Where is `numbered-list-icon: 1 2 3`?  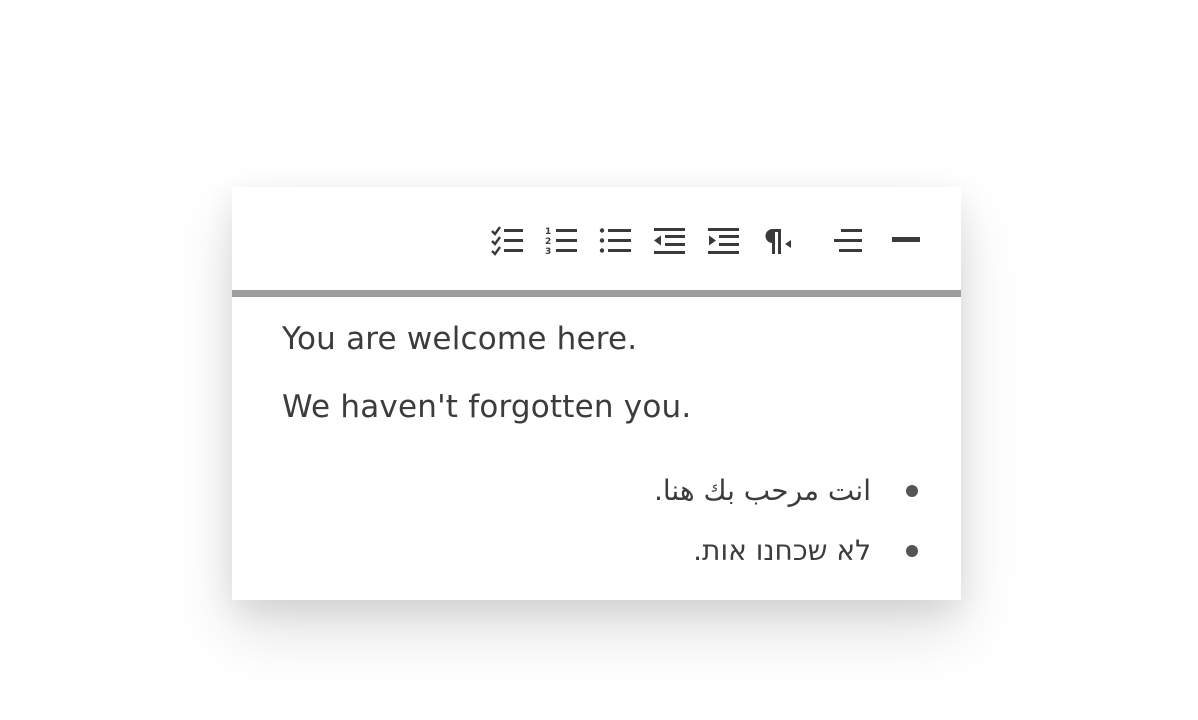
numbered-list-icon: 1 2 3 is located at coordinates (561, 241).